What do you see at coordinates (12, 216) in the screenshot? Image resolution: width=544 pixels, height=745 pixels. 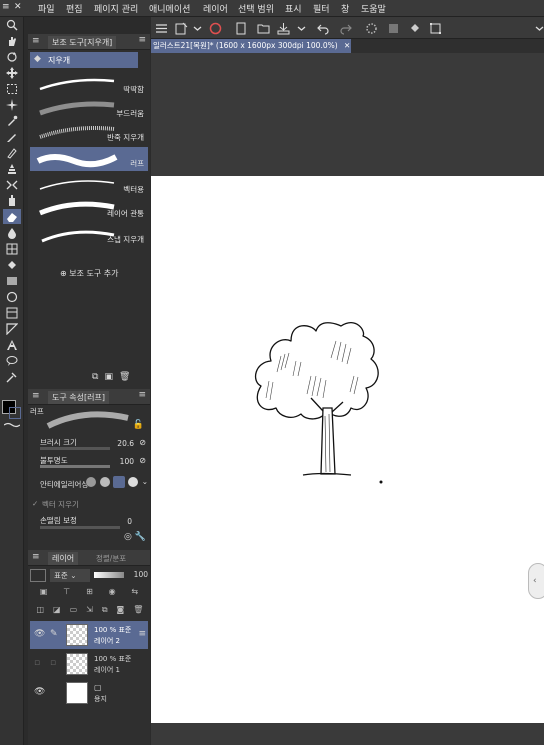 I see `eraser-icon` at bounding box center [12, 216].